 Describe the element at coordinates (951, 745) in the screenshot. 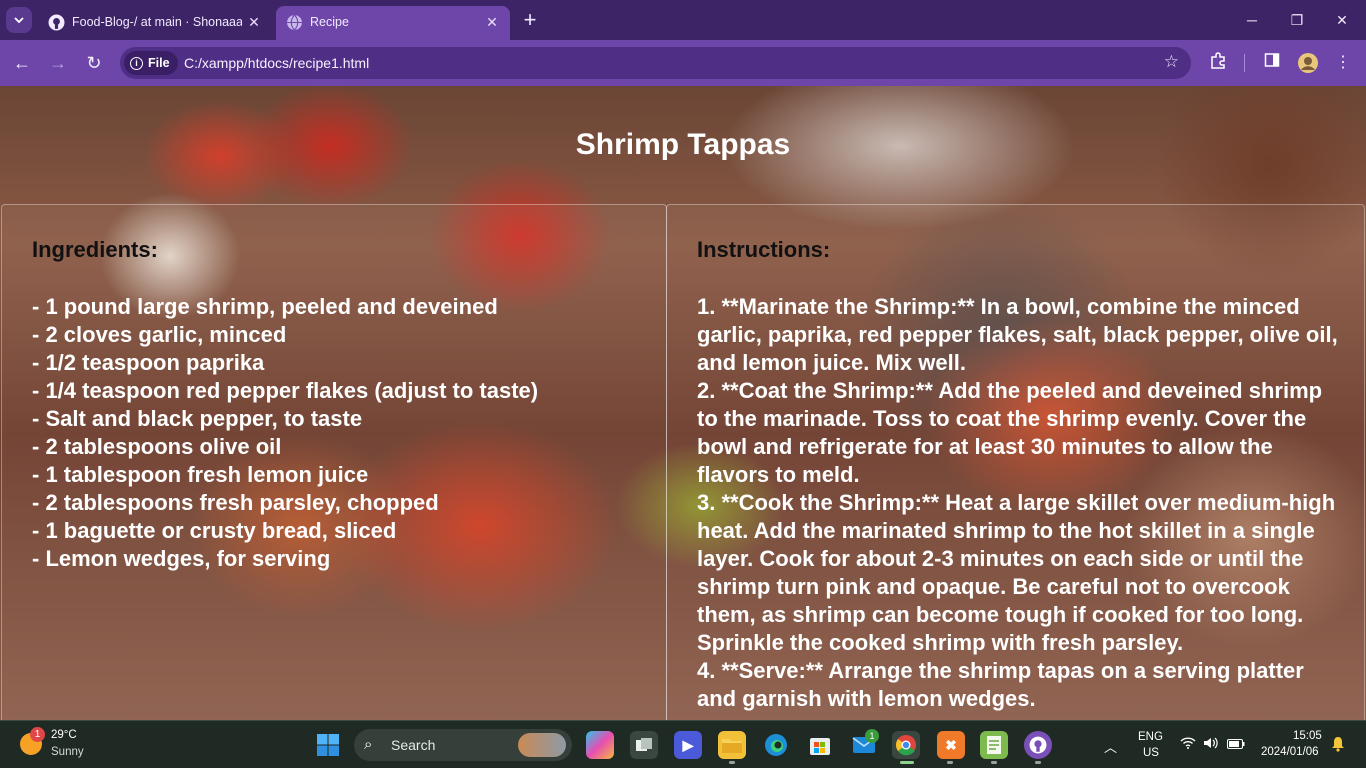

I see `xampp-icon: ✖` at that location.